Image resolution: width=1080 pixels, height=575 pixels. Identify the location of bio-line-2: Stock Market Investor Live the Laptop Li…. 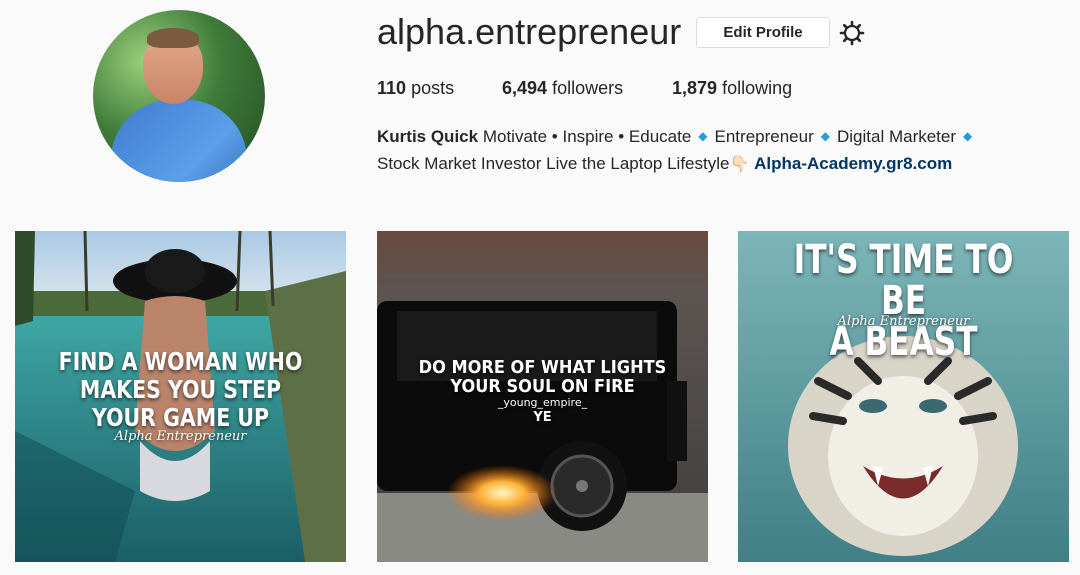
(678, 164).